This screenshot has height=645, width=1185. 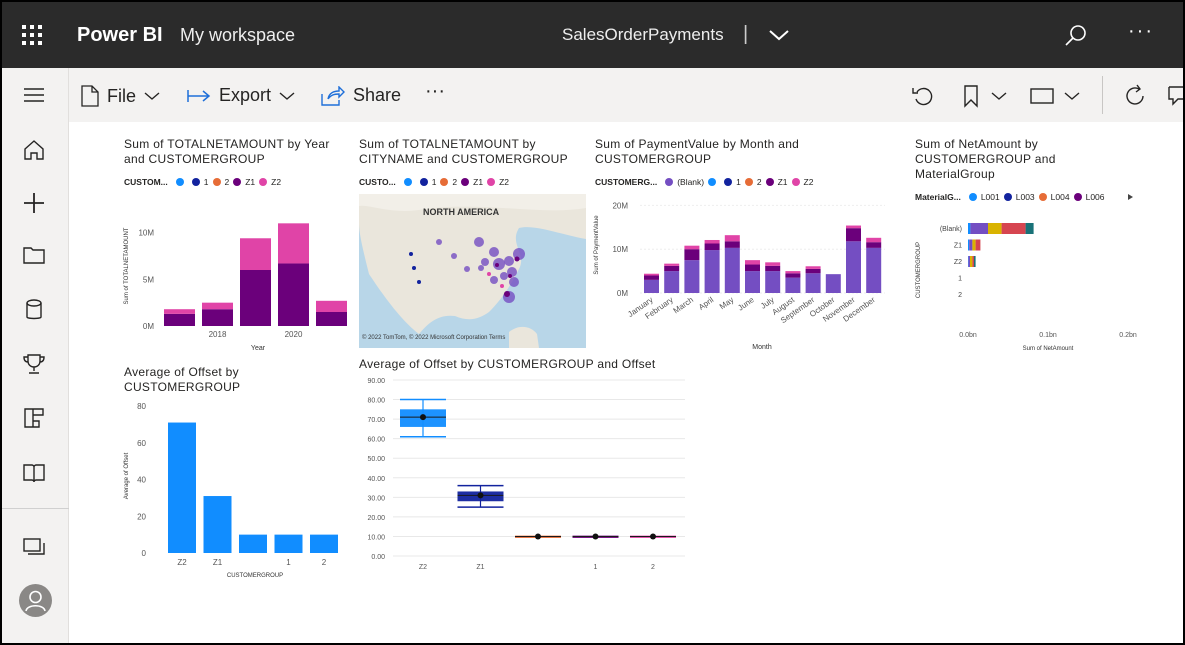 I want to click on x-tick-label: Z2, so click(x=182, y=562).